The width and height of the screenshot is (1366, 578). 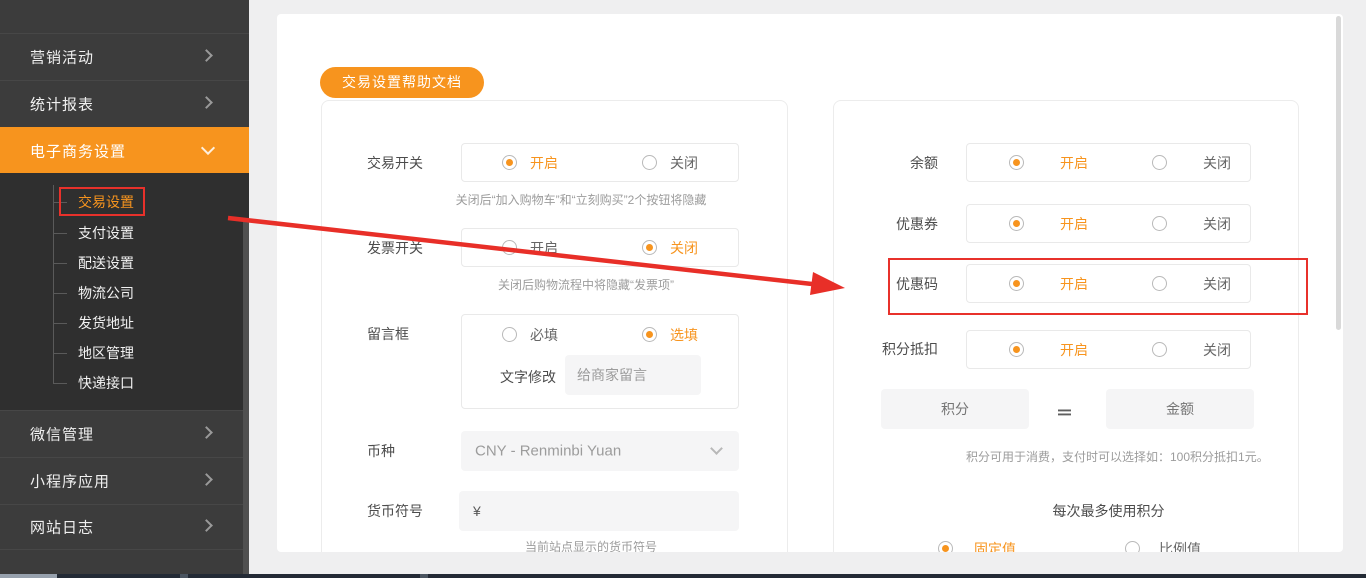 I want to click on sidebar-item-reports: 统计报表, so click(x=124, y=103).